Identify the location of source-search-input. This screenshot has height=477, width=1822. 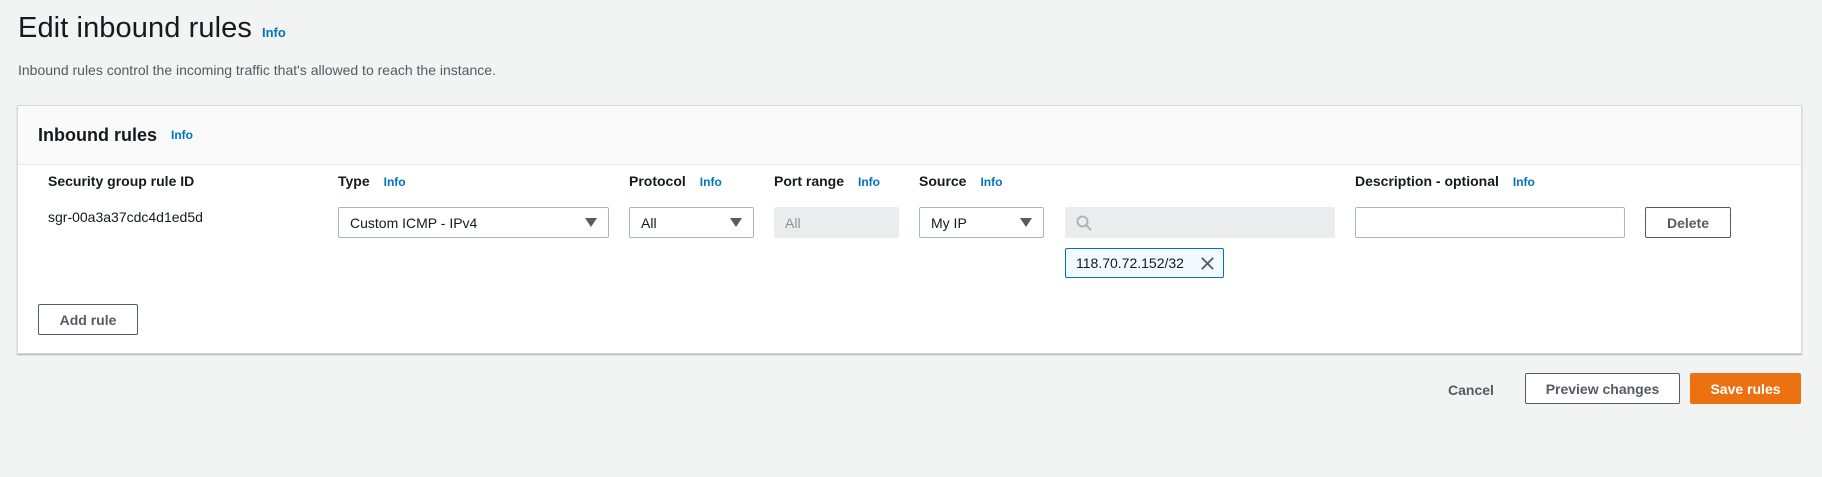
(1200, 222).